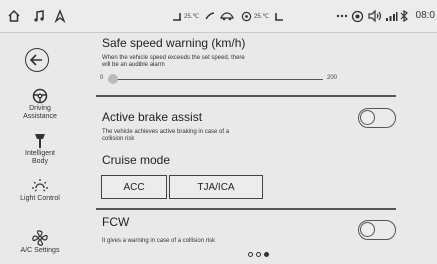  Describe the element at coordinates (210, 16) in the screenshot. I see `fan-small-icon` at that location.